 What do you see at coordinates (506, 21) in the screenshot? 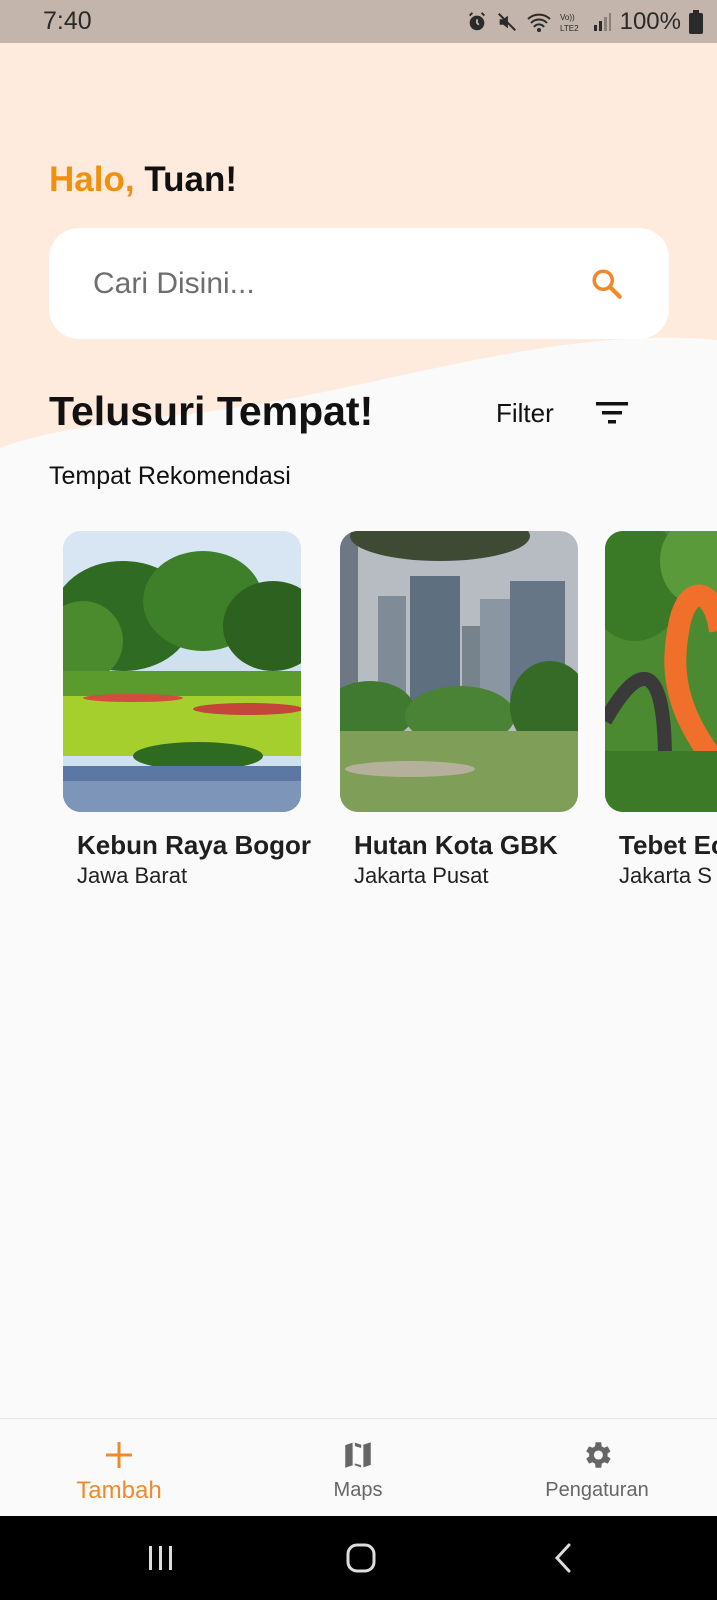
I see `mute-icon` at bounding box center [506, 21].